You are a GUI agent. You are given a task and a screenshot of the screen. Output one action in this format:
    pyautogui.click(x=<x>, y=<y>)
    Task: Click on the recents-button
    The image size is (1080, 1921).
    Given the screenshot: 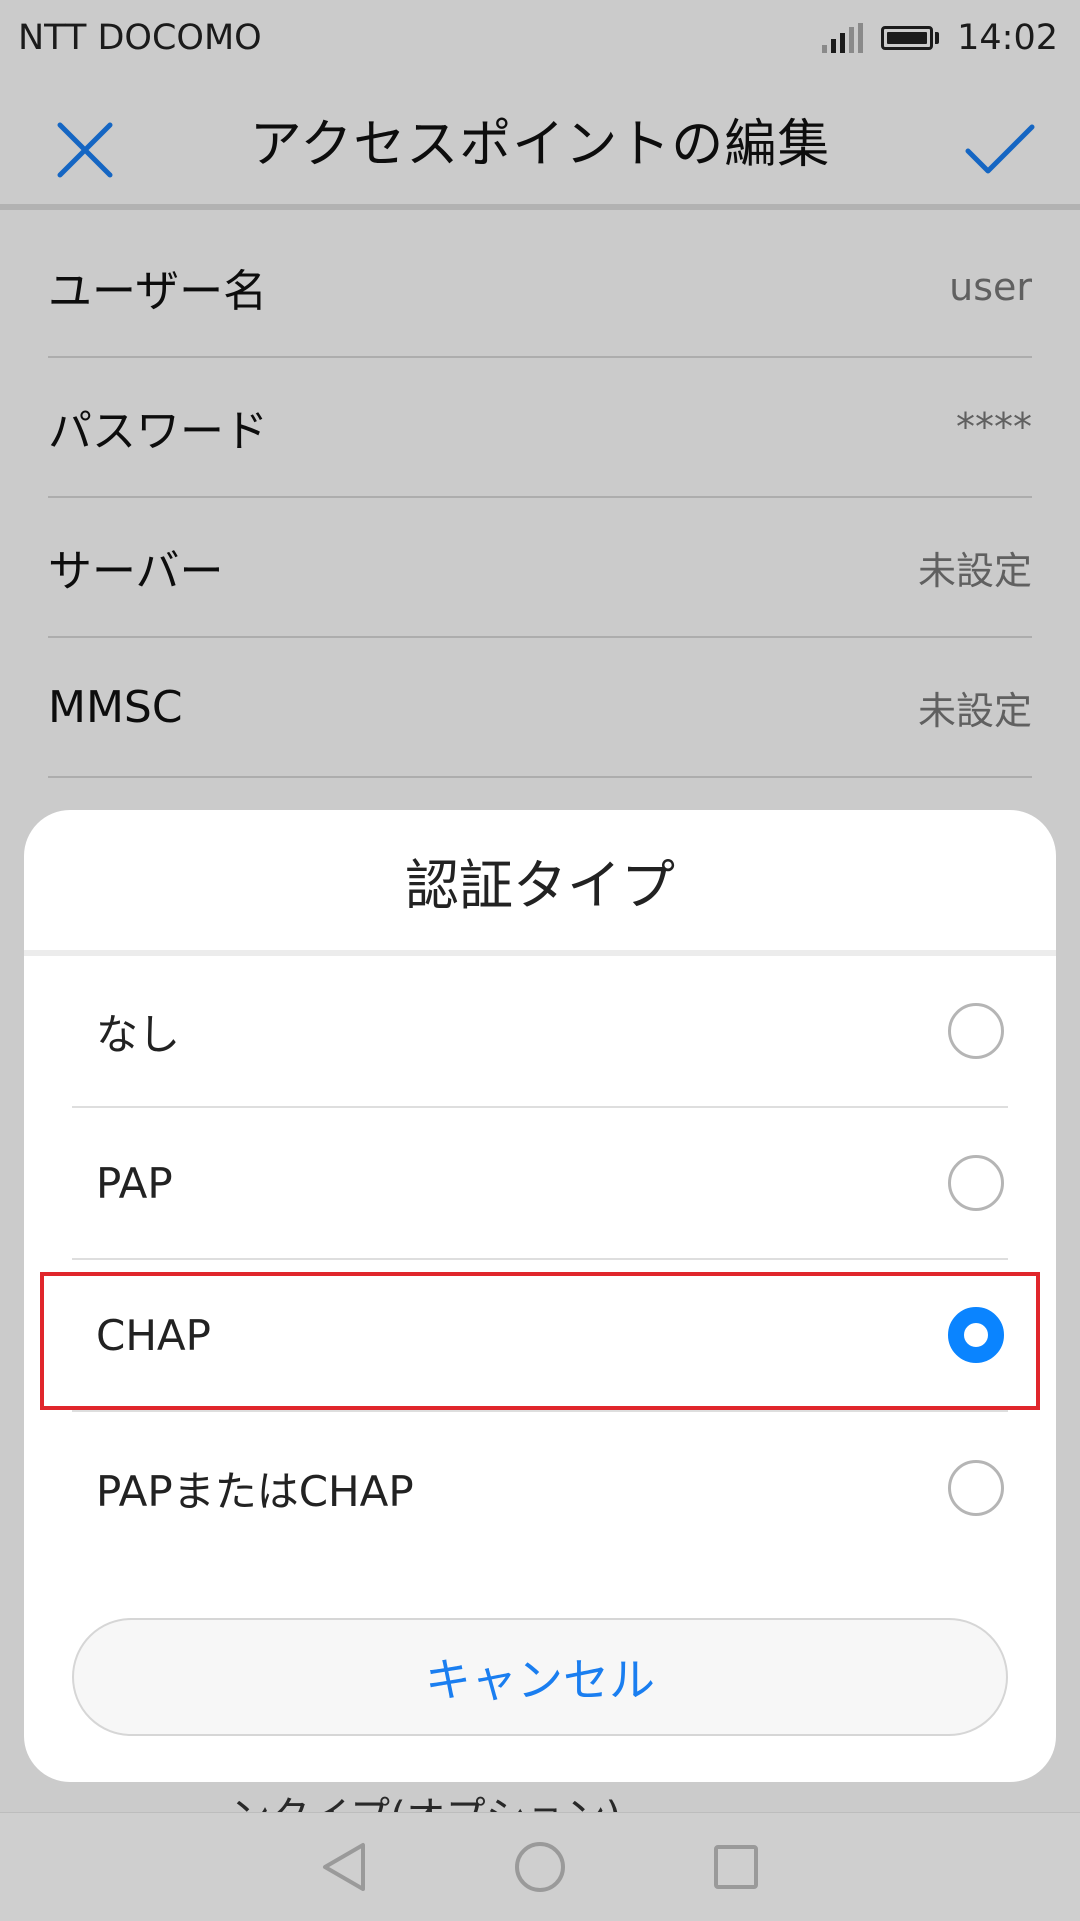 What is the action you would take?
    pyautogui.click(x=736, y=1867)
    